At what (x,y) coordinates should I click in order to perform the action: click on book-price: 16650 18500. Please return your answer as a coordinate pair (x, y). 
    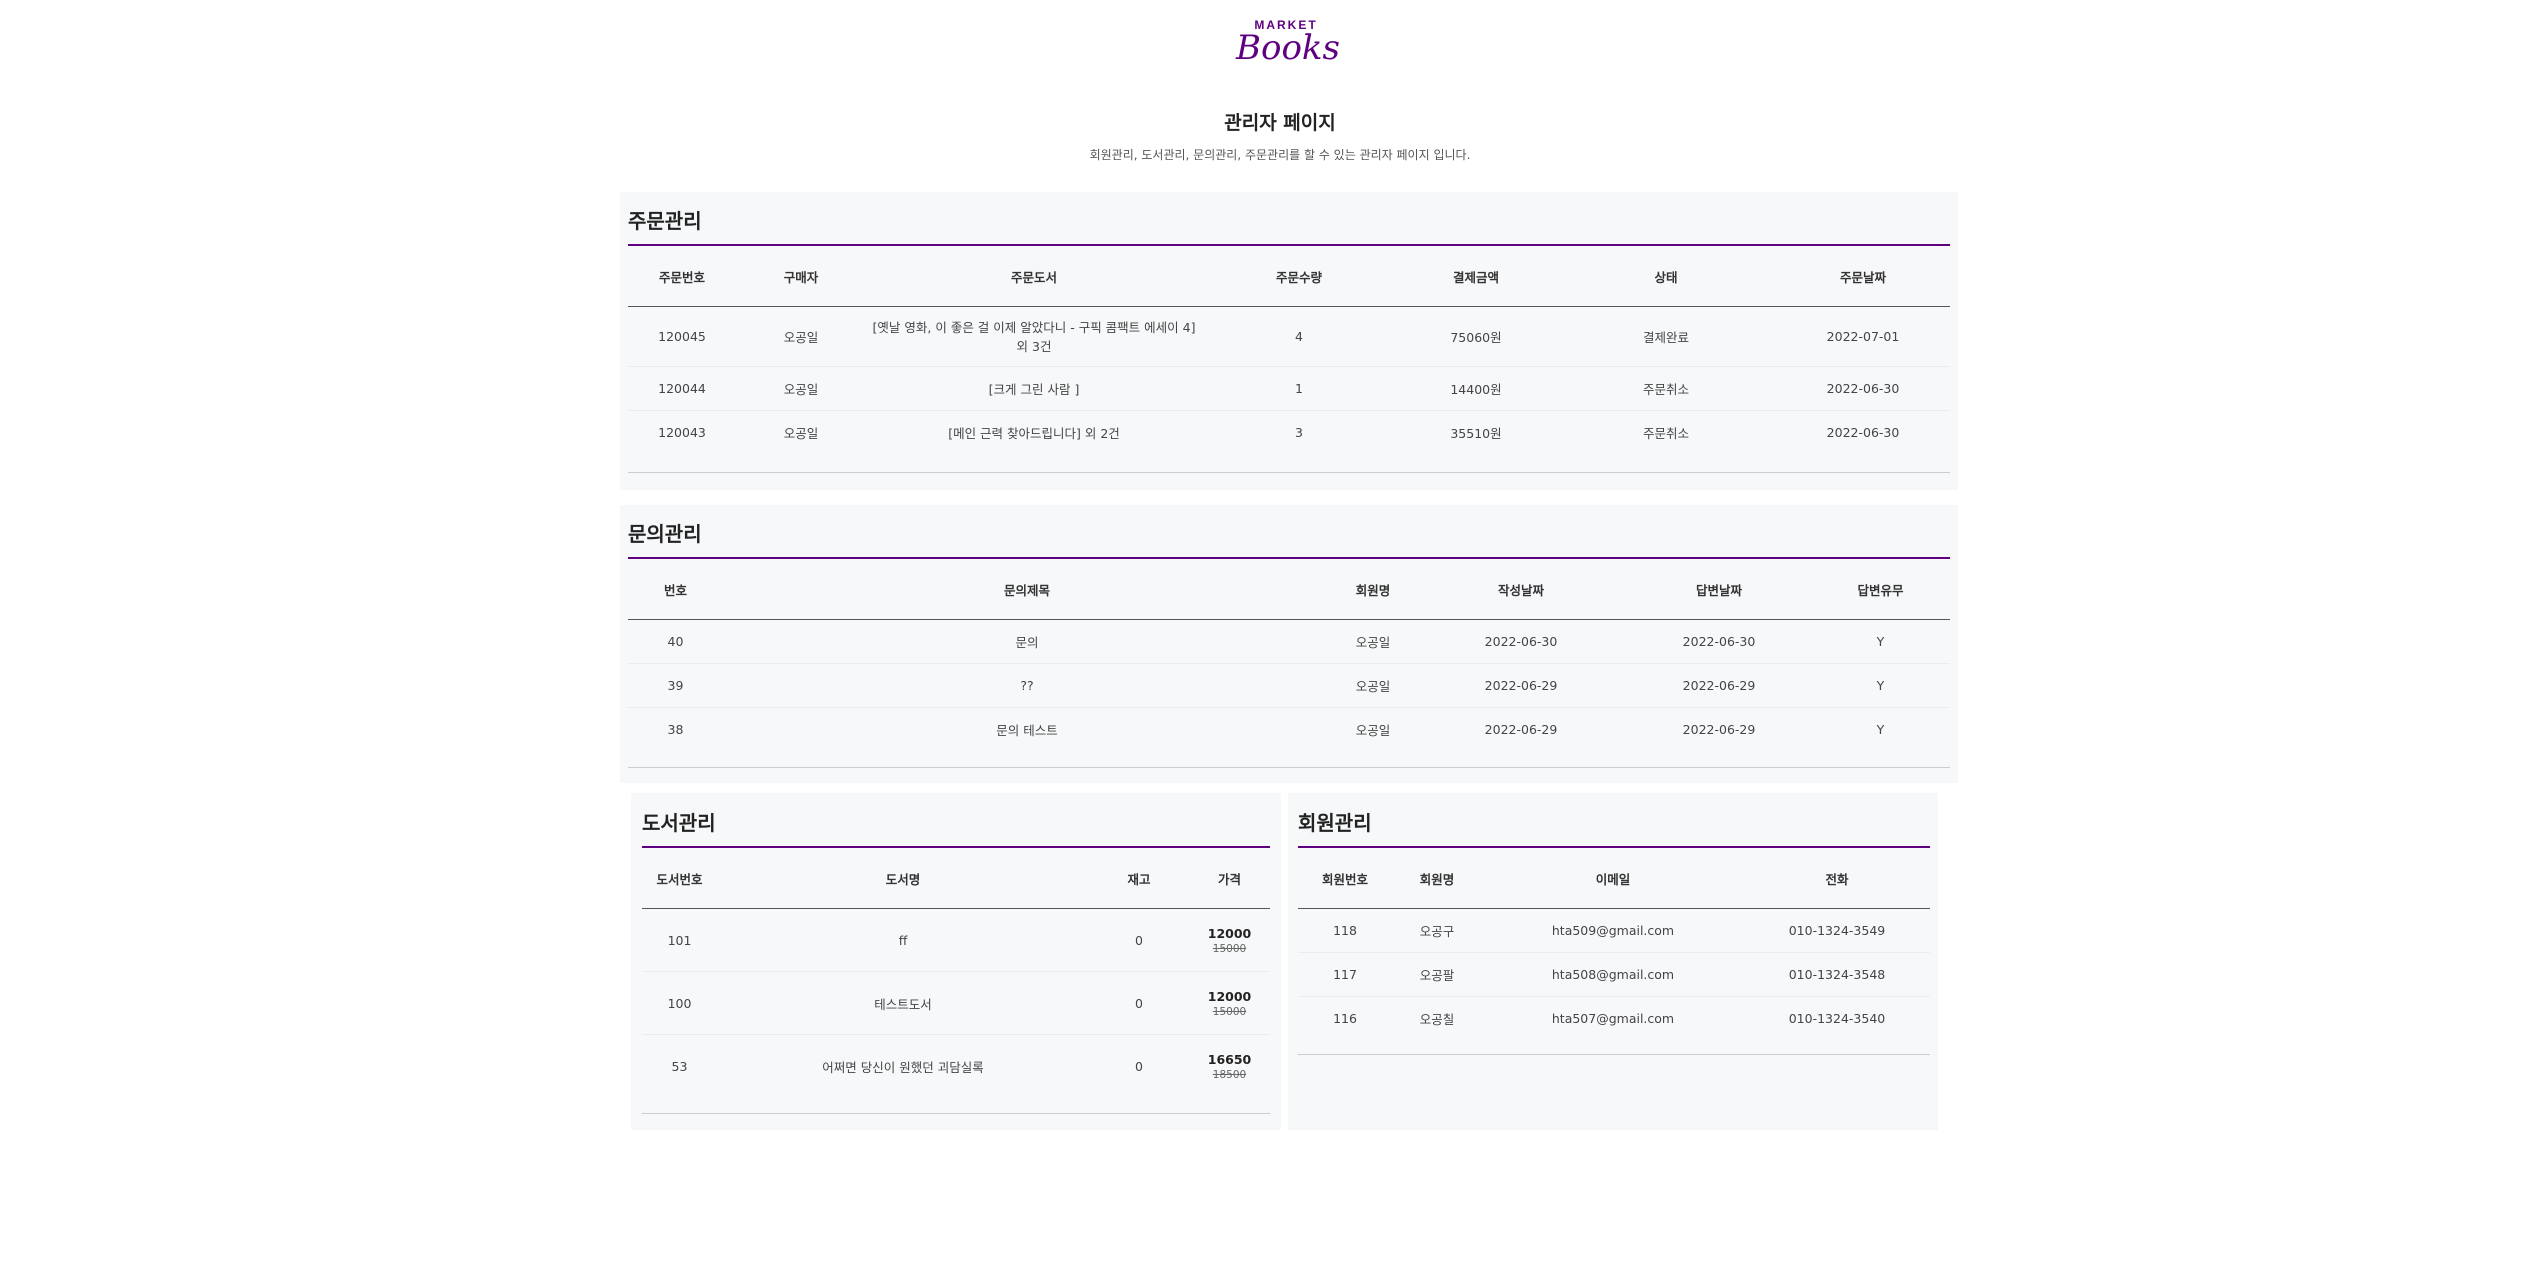
    Looking at the image, I should click on (1229, 1066).